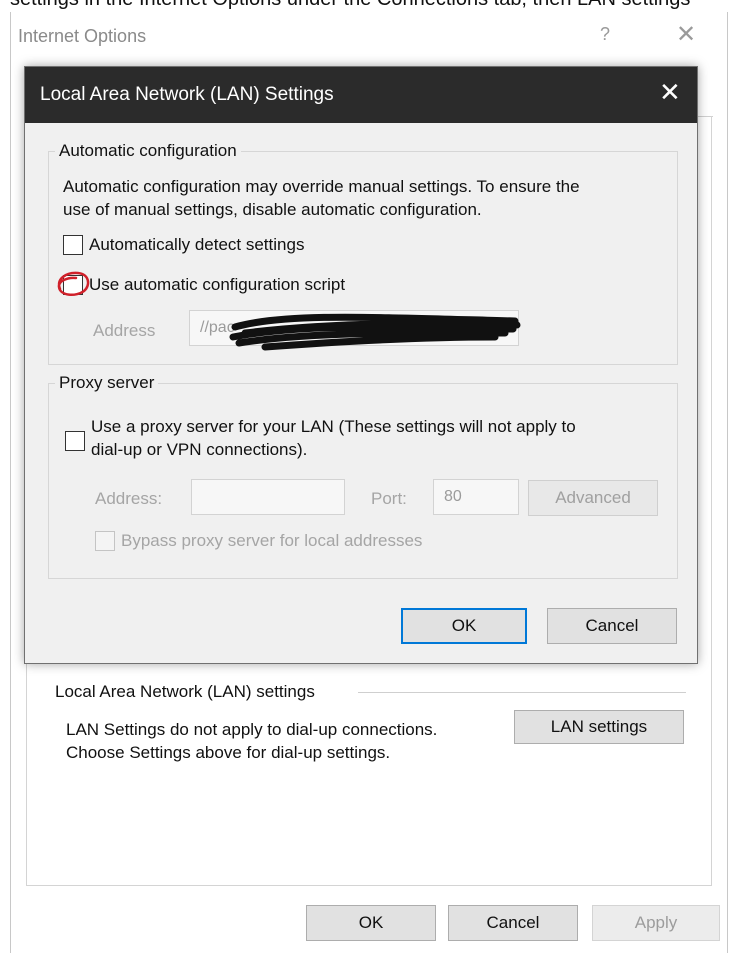 The width and height of the screenshot is (730, 953). Describe the element at coordinates (453, 496) in the screenshot. I see `proxy-port-value: 80` at that location.